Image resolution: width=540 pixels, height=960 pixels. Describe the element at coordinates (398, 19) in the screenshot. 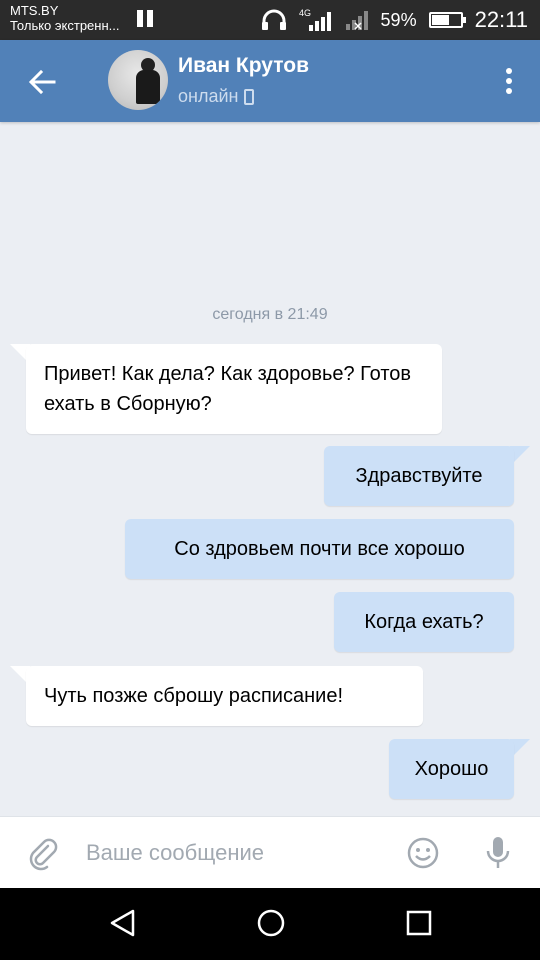

I see `battery-percent: 59%` at that location.